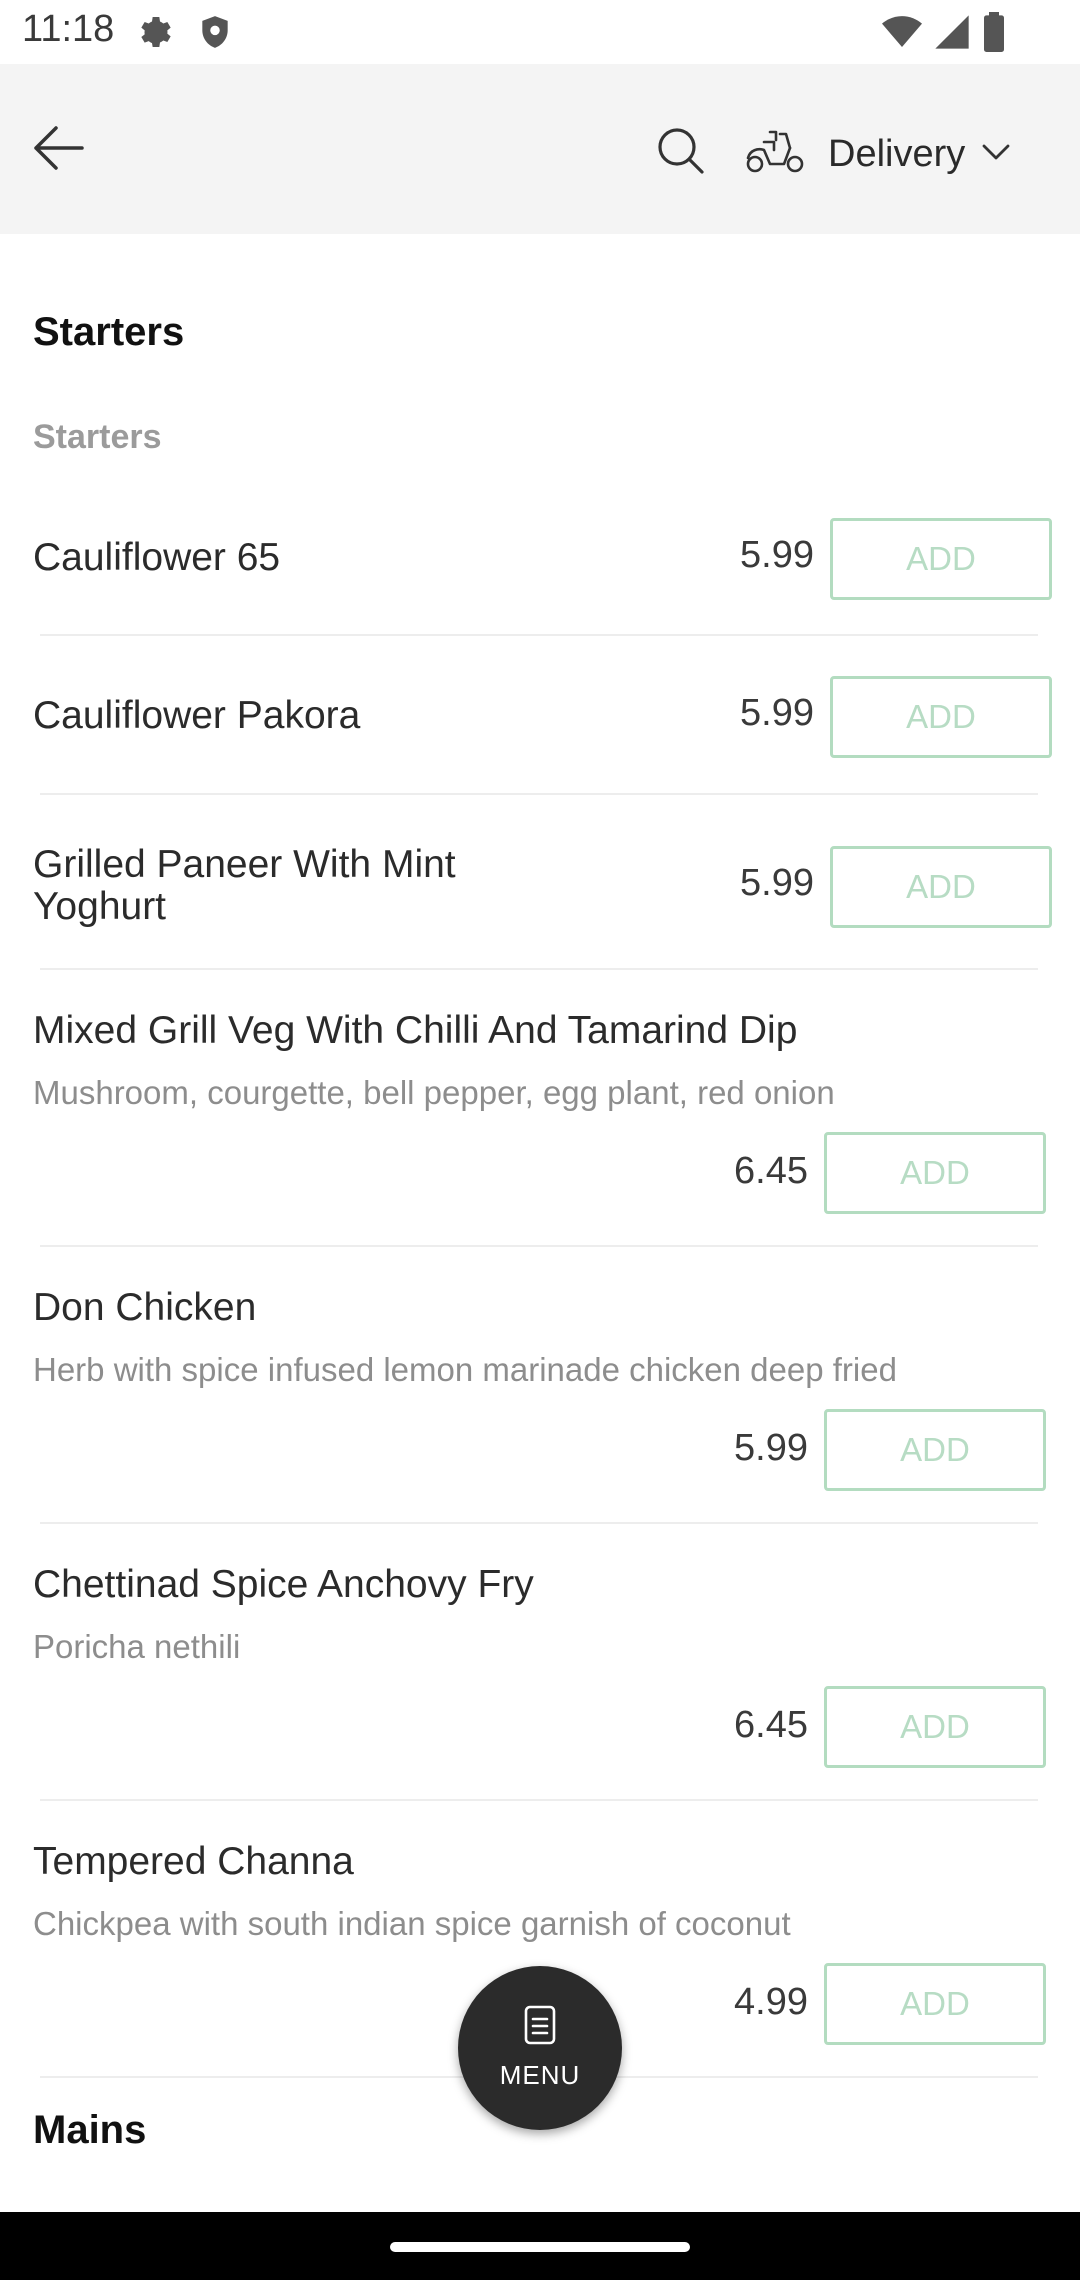  What do you see at coordinates (996, 154) in the screenshot?
I see `chevron-down-icon` at bounding box center [996, 154].